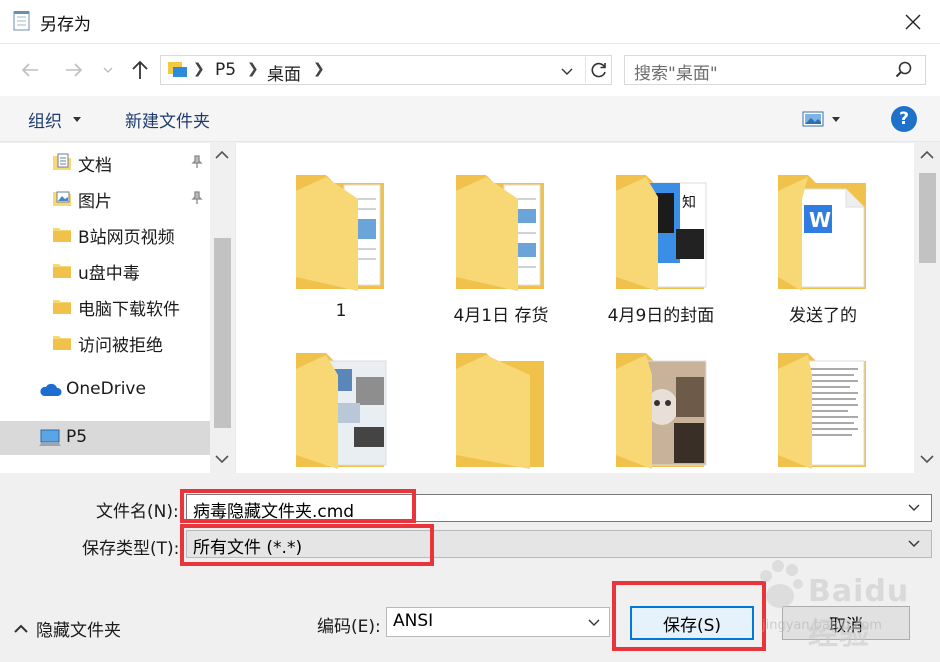  Describe the element at coordinates (95, 166) in the screenshot. I see `nav-item-label: 文档` at that location.